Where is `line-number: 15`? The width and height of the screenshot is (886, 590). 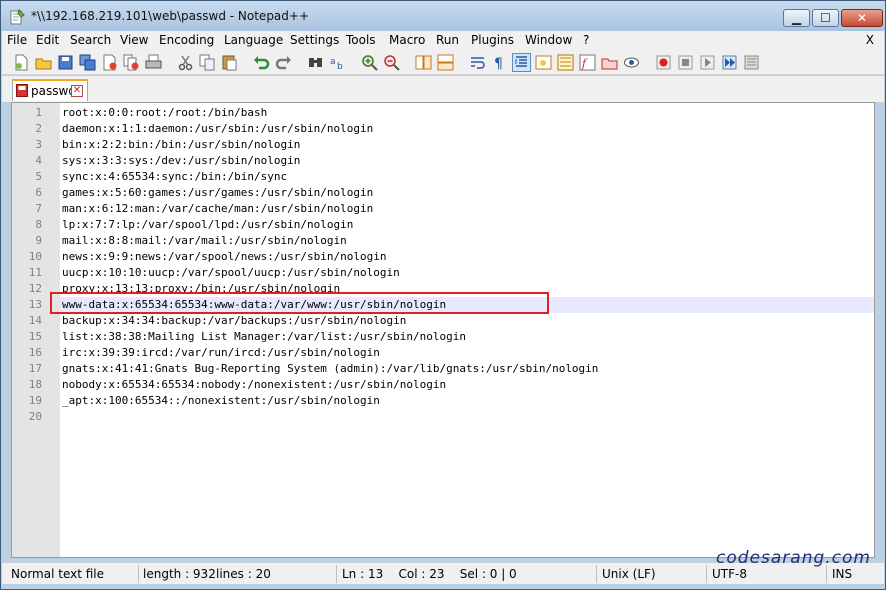 line-number: 15 is located at coordinates (35, 336).